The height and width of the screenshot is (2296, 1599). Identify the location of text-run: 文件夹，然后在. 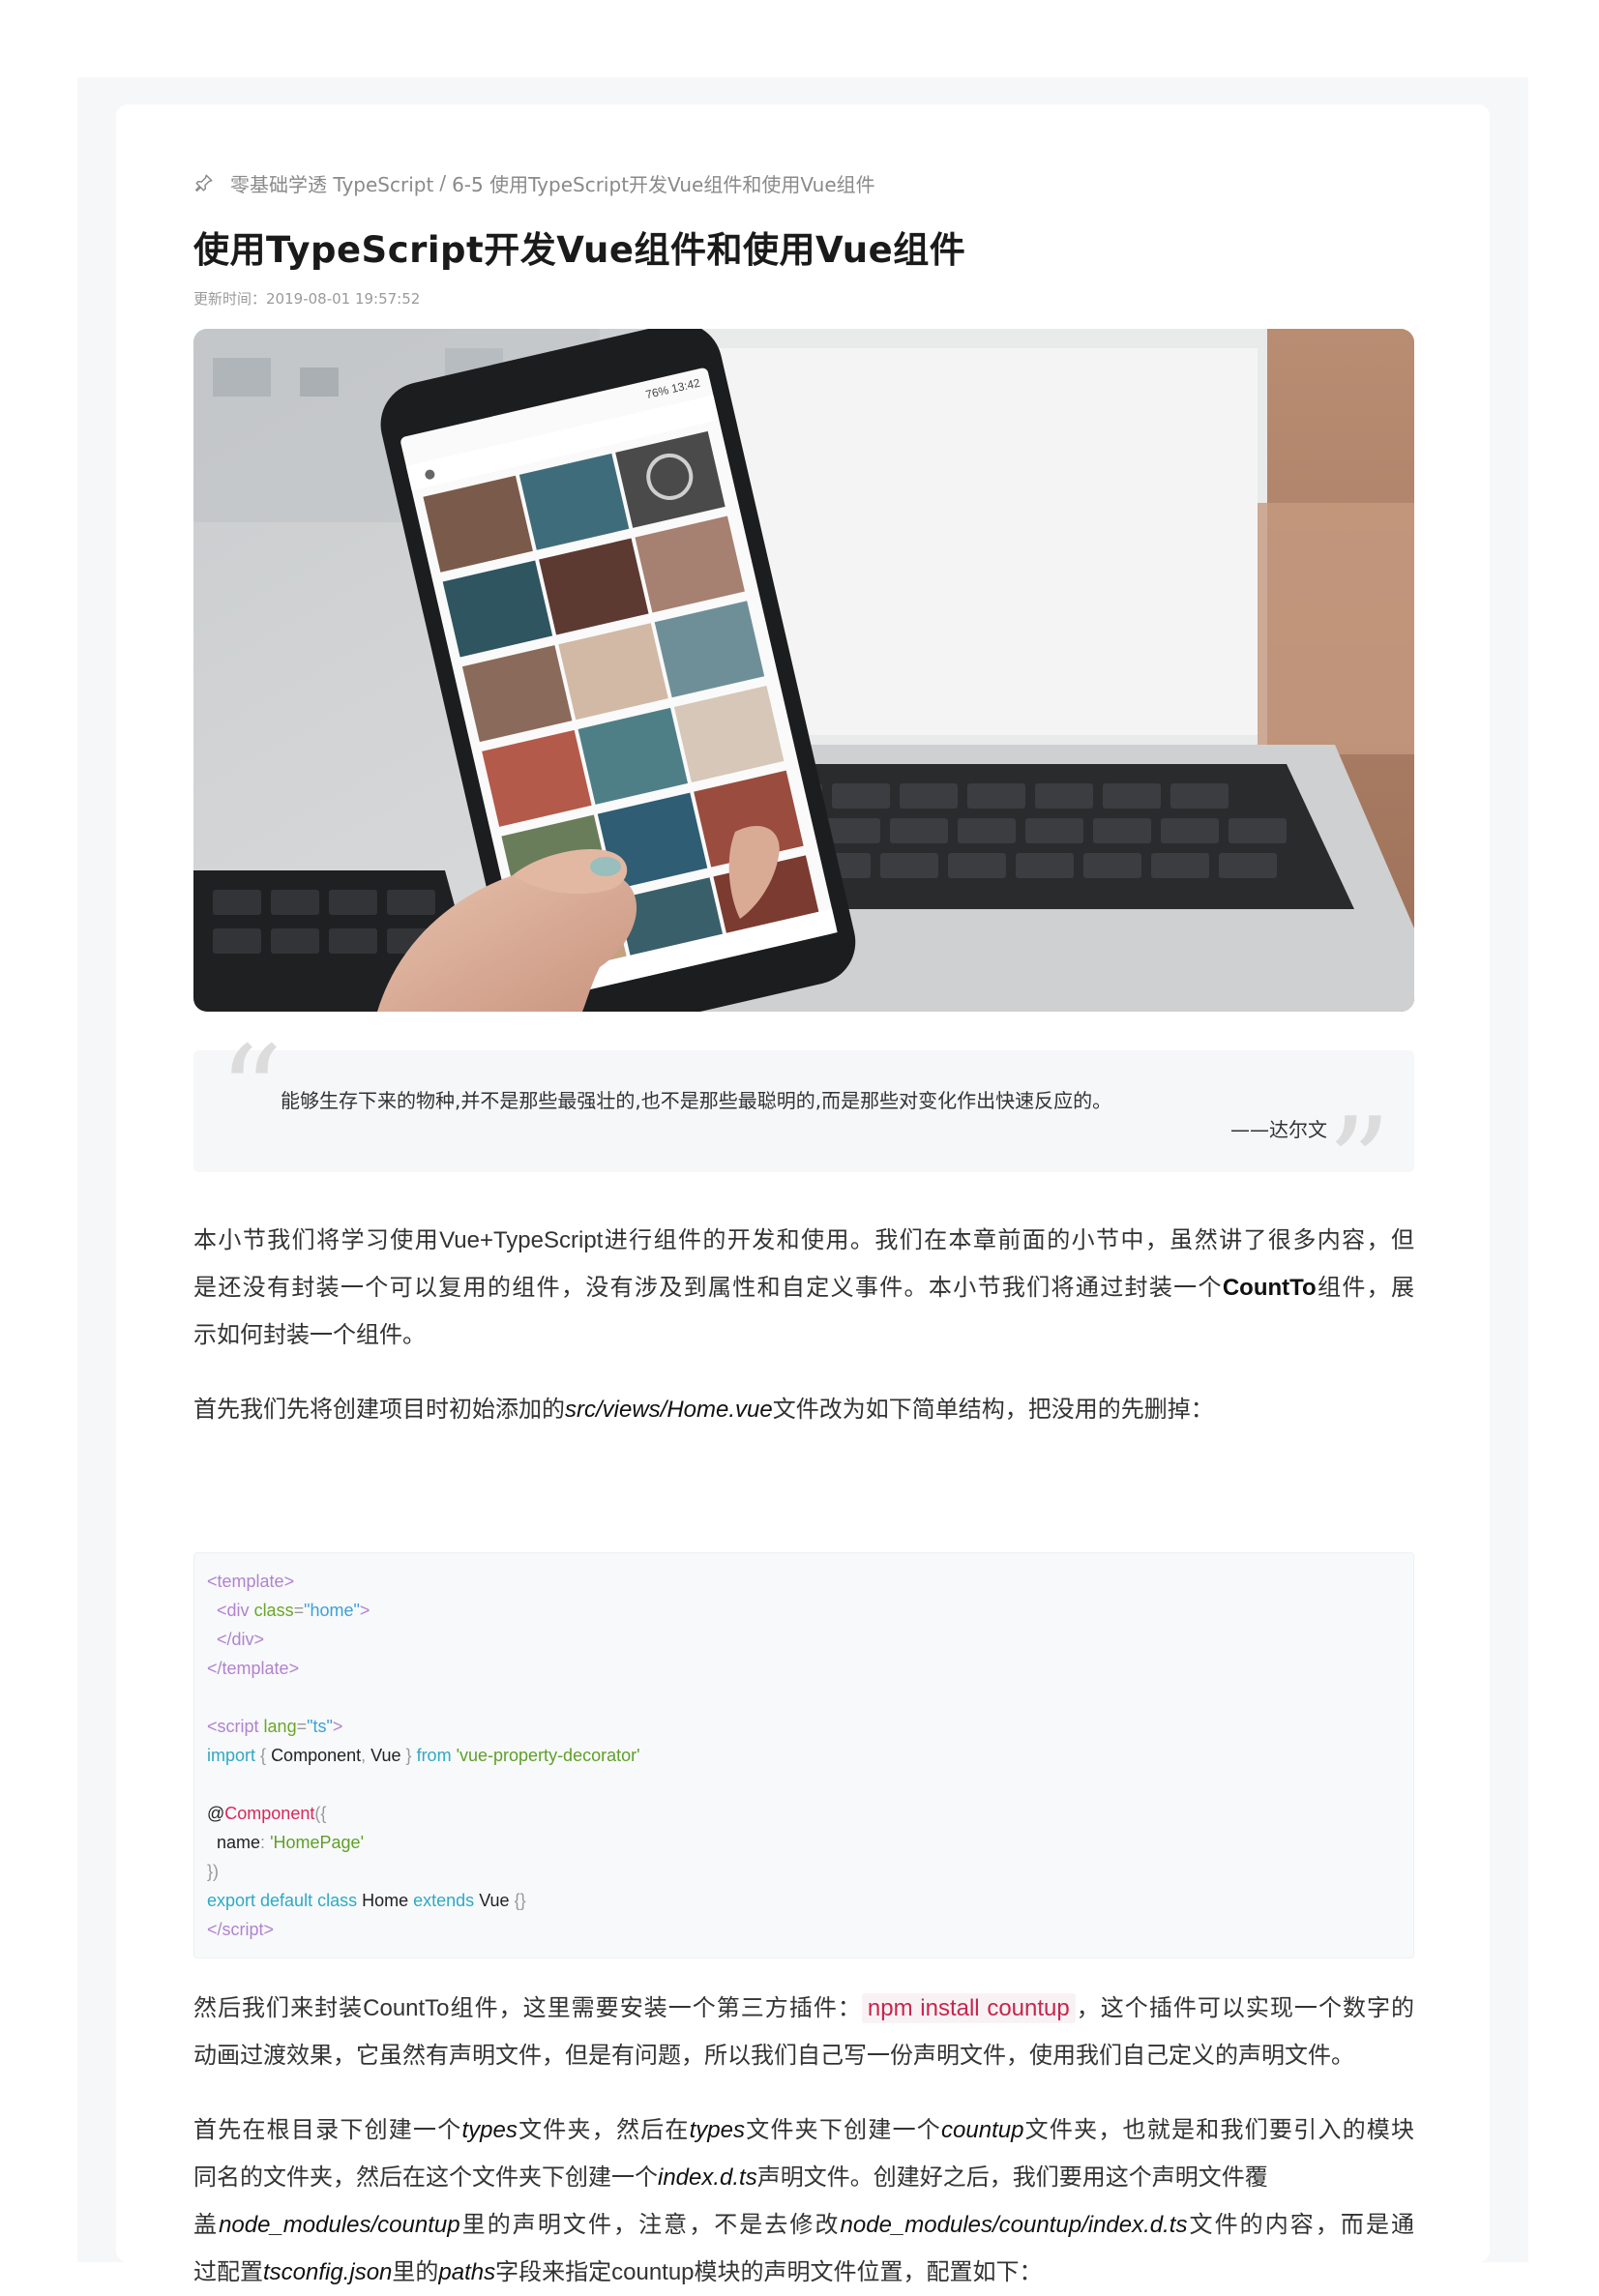
(603, 2129).